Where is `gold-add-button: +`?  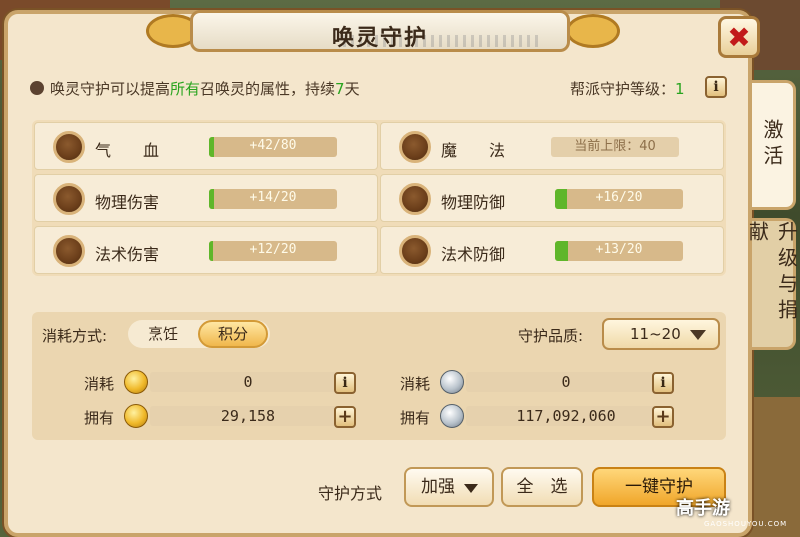
gold-add-button: + is located at coordinates (345, 417).